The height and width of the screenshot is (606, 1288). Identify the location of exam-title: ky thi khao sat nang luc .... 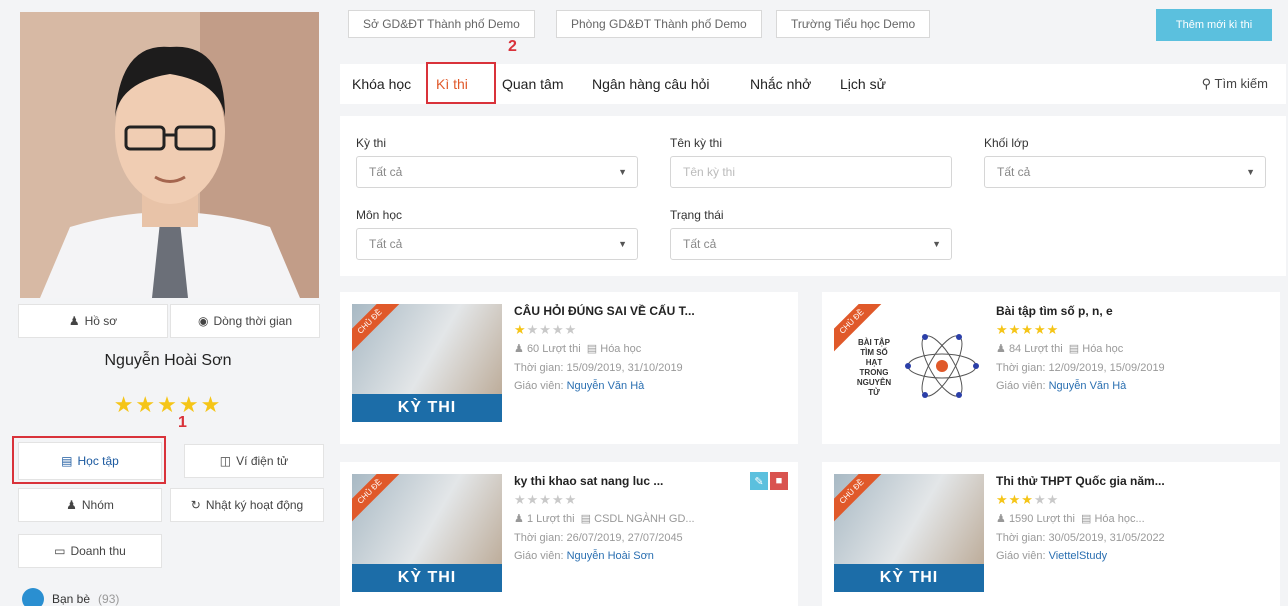
(634, 481).